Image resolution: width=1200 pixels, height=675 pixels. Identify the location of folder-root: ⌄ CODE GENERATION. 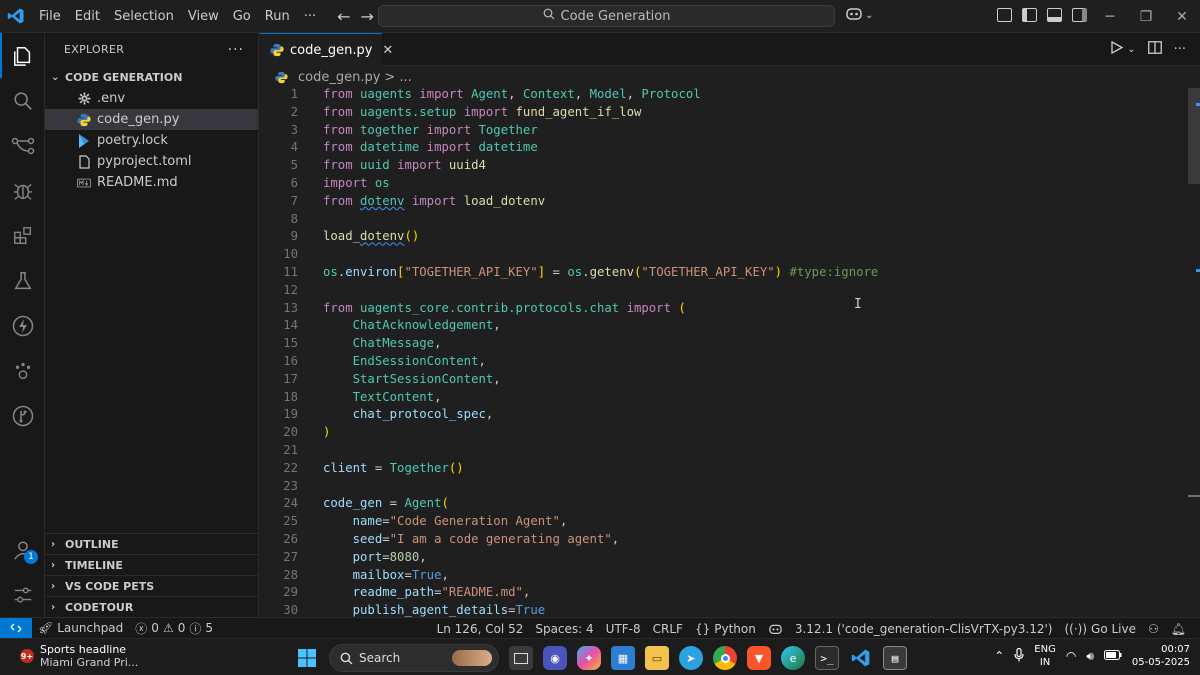
(151, 77).